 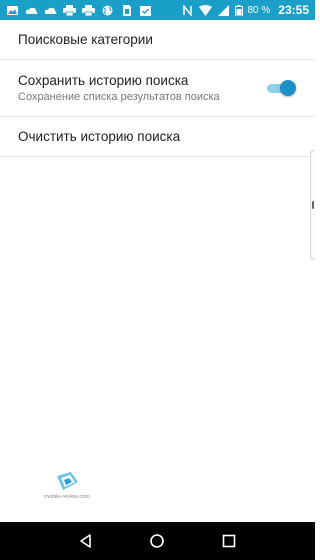 What do you see at coordinates (259, 10) in the screenshot?
I see `battery-percent: 80 %` at bounding box center [259, 10].